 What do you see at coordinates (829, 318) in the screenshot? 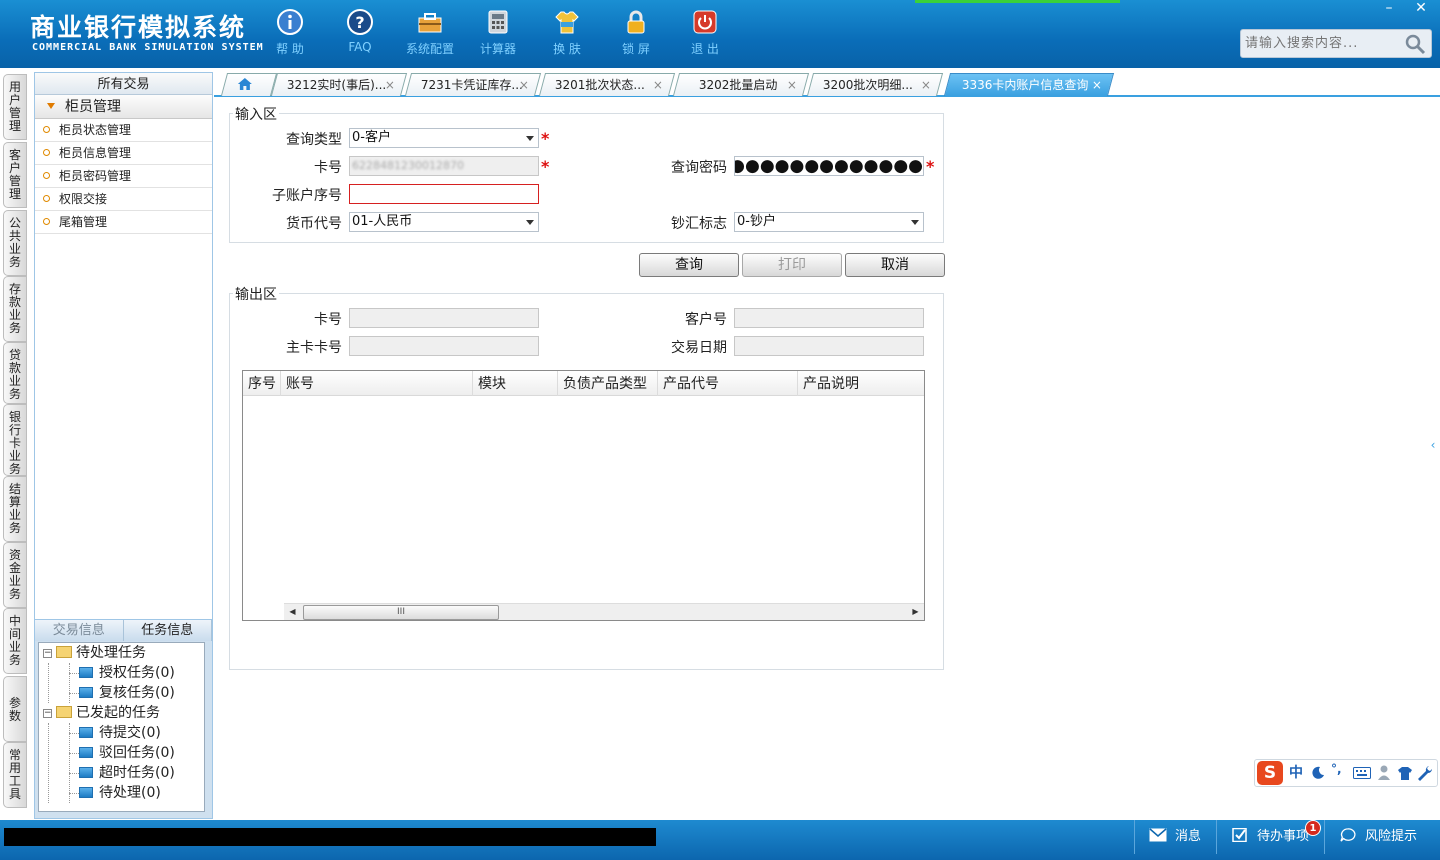
I see `customer-no-field` at bounding box center [829, 318].